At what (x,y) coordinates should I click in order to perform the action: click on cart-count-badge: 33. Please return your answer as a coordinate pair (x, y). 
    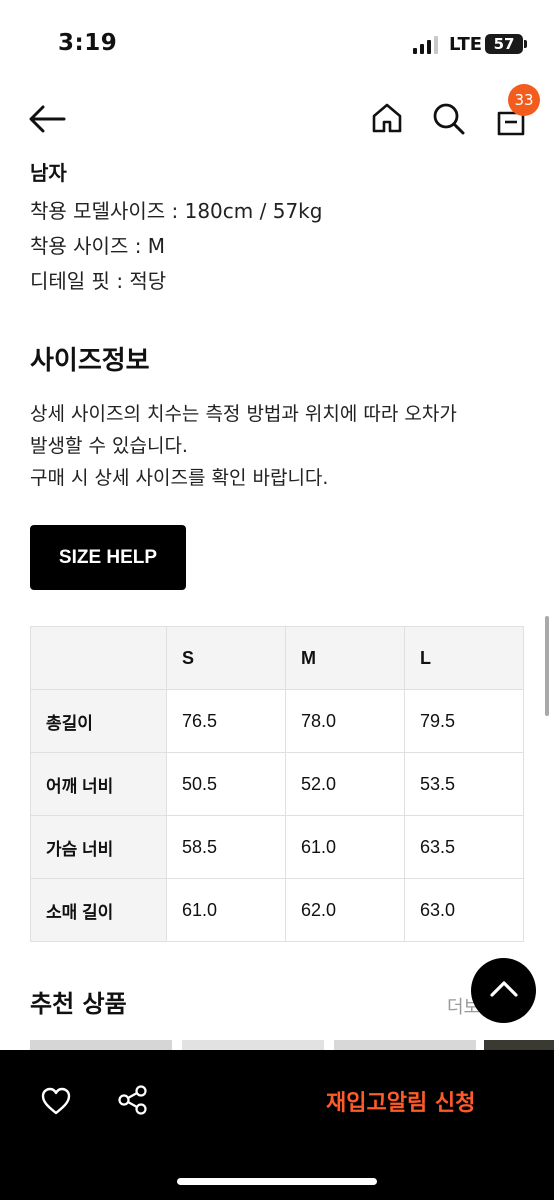
    Looking at the image, I should click on (524, 100).